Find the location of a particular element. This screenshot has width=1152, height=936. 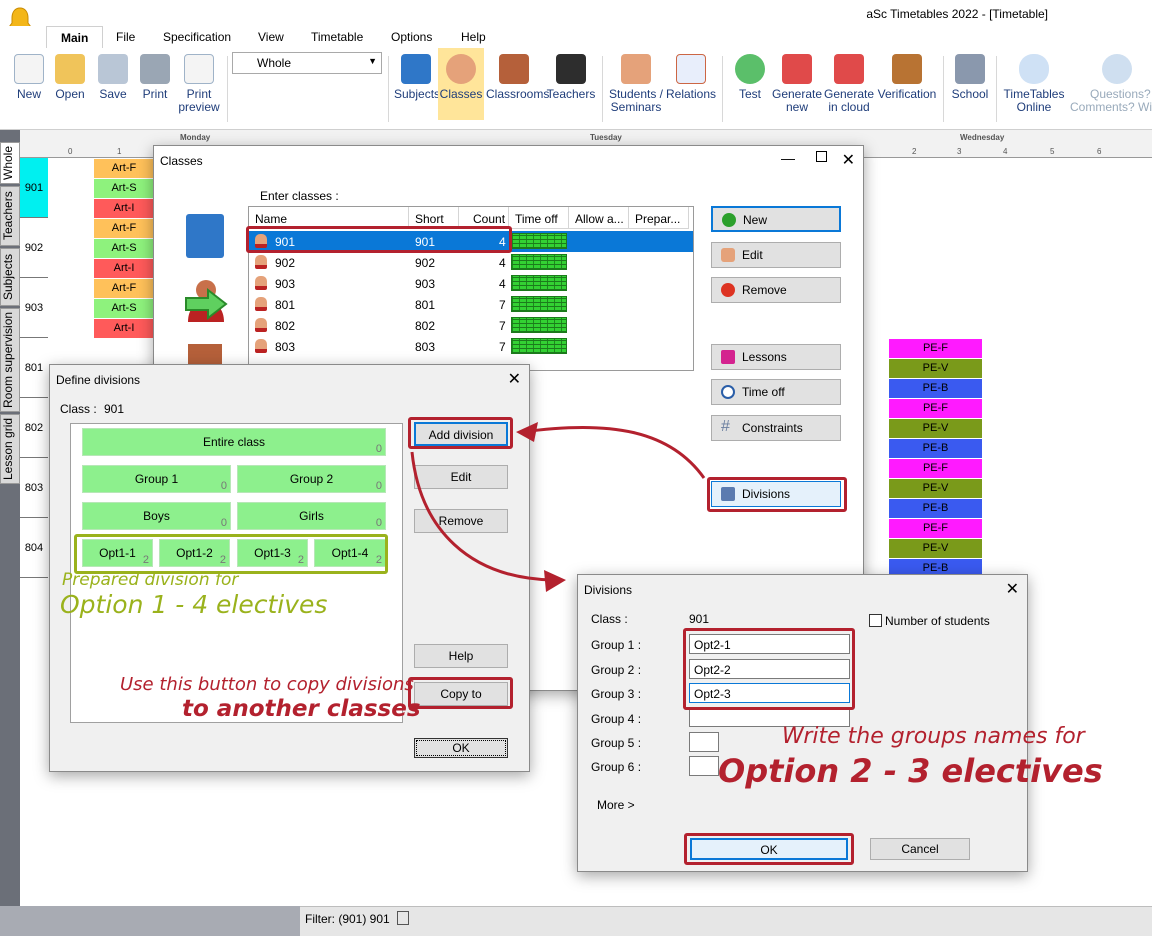

annotation-arrows is located at coordinates (558, 507).